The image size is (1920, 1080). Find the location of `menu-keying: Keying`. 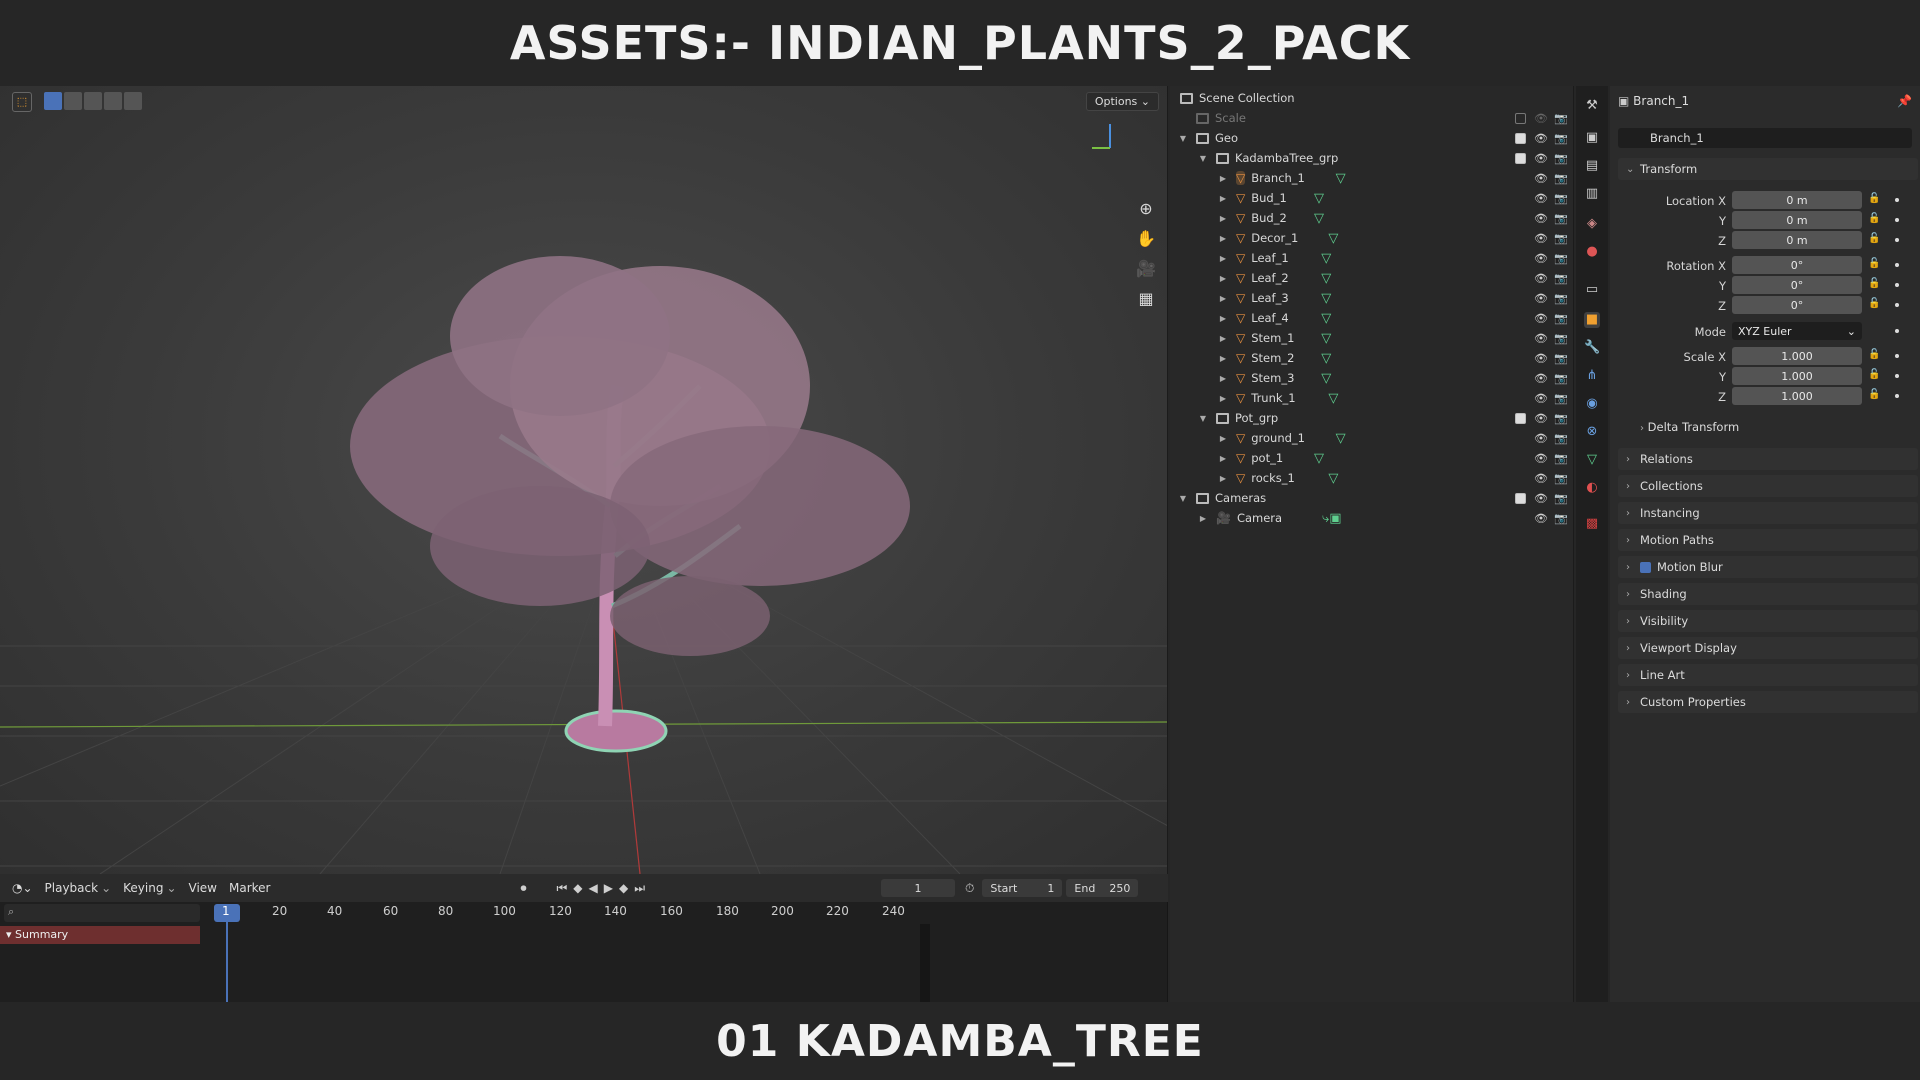

menu-keying: Keying is located at coordinates (143, 888).